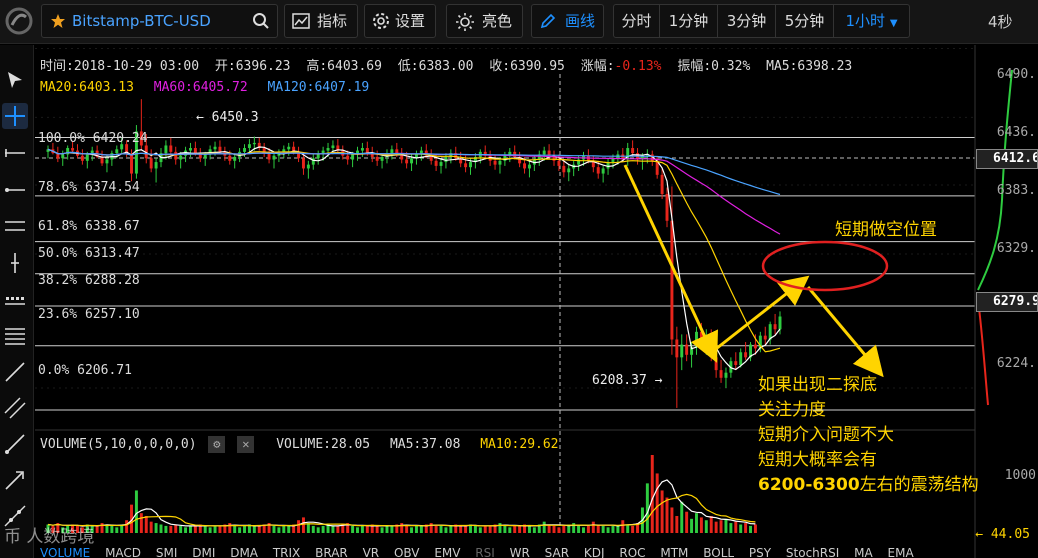  I want to click on indicator-tab: BOLL, so click(718, 552).